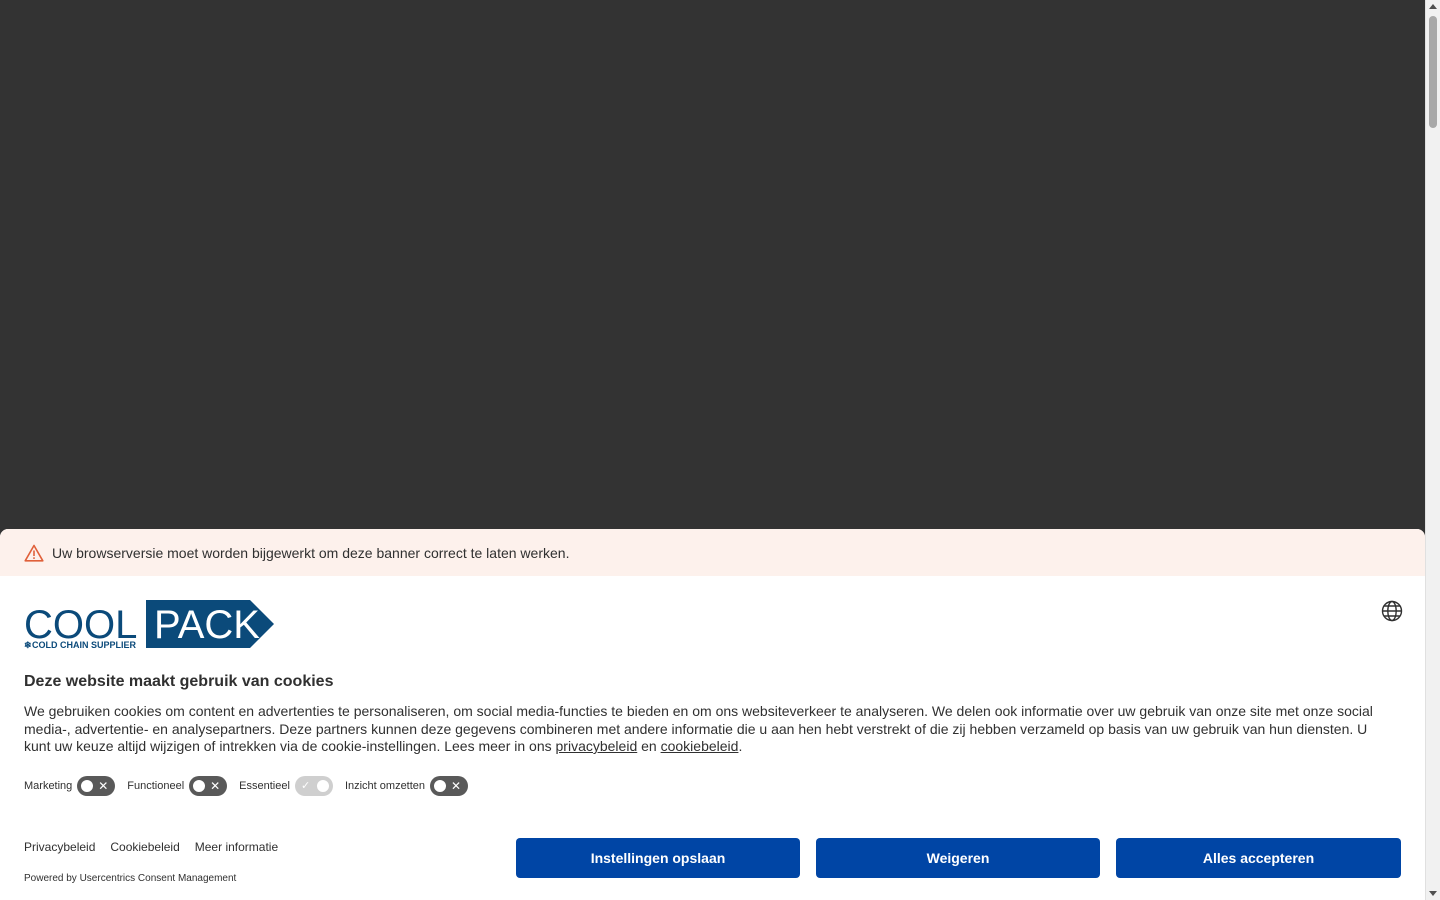 This screenshot has width=1440, height=900. Describe the element at coordinates (1392, 611) in the screenshot. I see `globe-language-icon` at that location.